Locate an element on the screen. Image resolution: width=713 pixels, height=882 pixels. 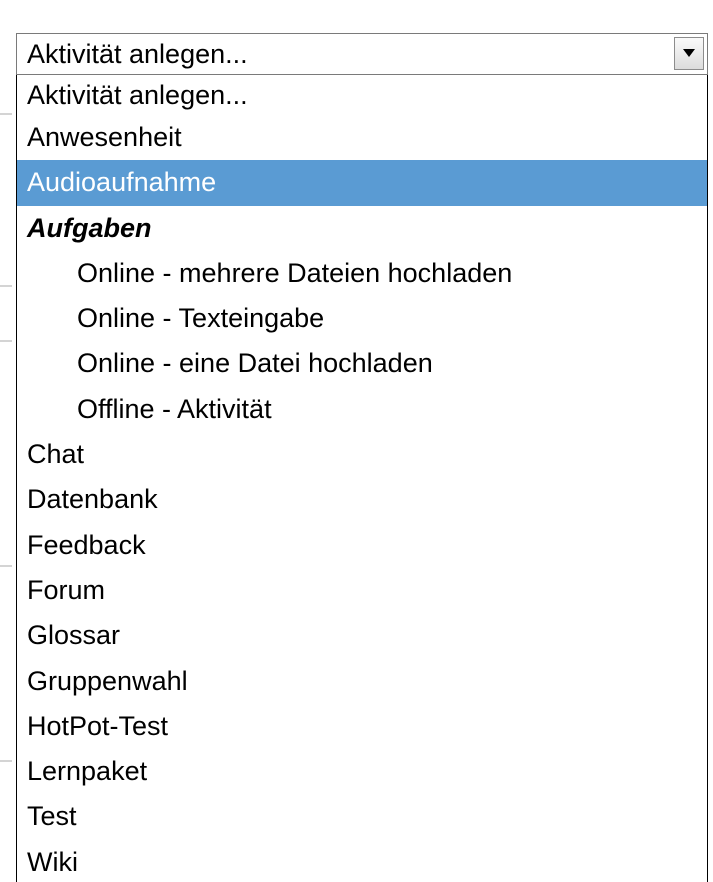
option-gruppenwahl: Gruppenwahl is located at coordinates (362, 681).